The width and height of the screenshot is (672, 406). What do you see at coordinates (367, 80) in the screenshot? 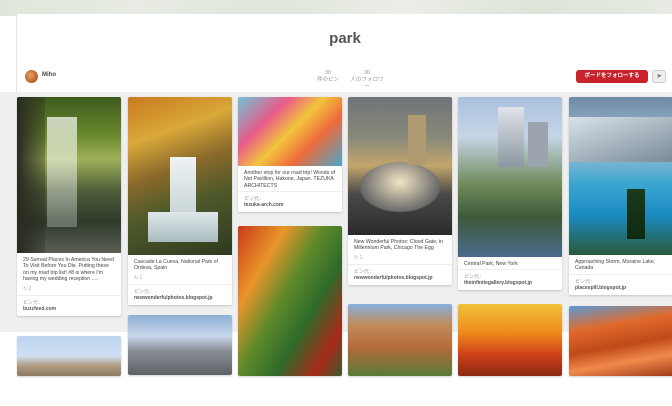
I see `follower-count: 36 人のフォロワー` at bounding box center [367, 80].